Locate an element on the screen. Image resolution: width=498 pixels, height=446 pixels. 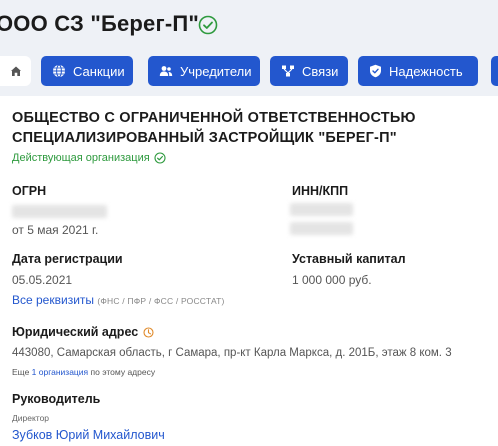
tab-founders: Учредители is located at coordinates (204, 71).